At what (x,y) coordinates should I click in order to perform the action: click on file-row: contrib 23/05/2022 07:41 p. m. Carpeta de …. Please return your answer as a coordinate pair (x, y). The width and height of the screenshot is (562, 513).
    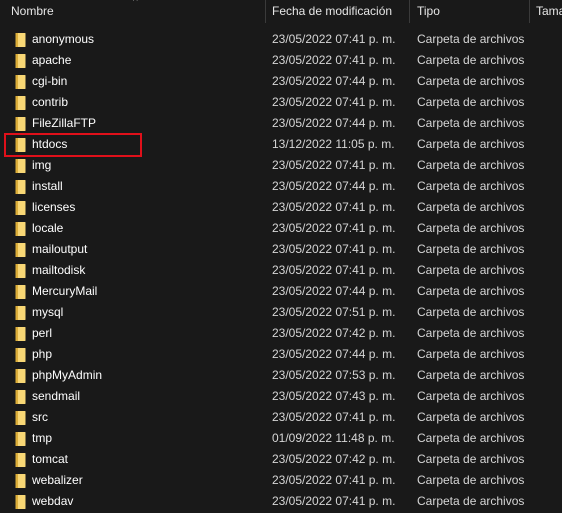
    Looking at the image, I should click on (281, 102).